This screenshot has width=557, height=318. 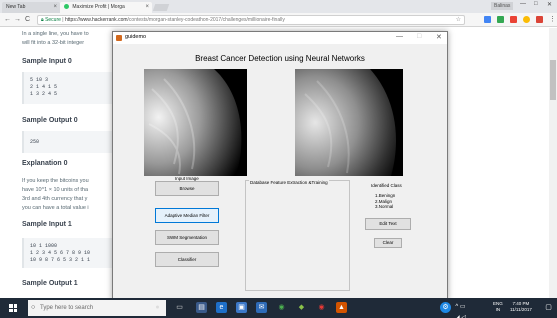 I want to click on classifier-button: Classifier, so click(x=187, y=259).